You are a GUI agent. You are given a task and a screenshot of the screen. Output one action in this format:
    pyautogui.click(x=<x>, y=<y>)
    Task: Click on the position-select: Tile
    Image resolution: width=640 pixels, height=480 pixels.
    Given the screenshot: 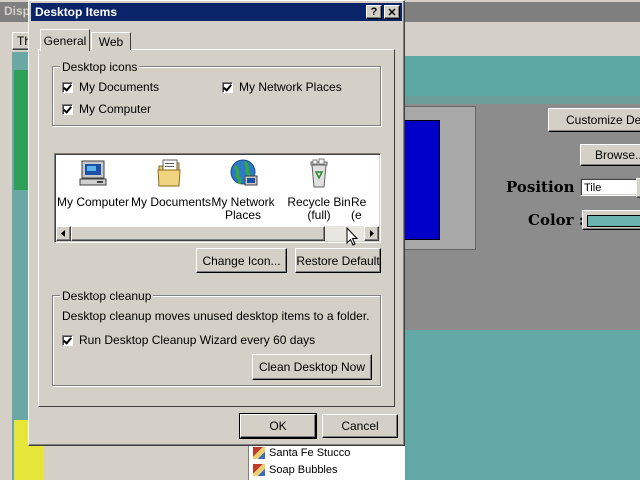 What is the action you would take?
    pyautogui.click(x=610, y=187)
    